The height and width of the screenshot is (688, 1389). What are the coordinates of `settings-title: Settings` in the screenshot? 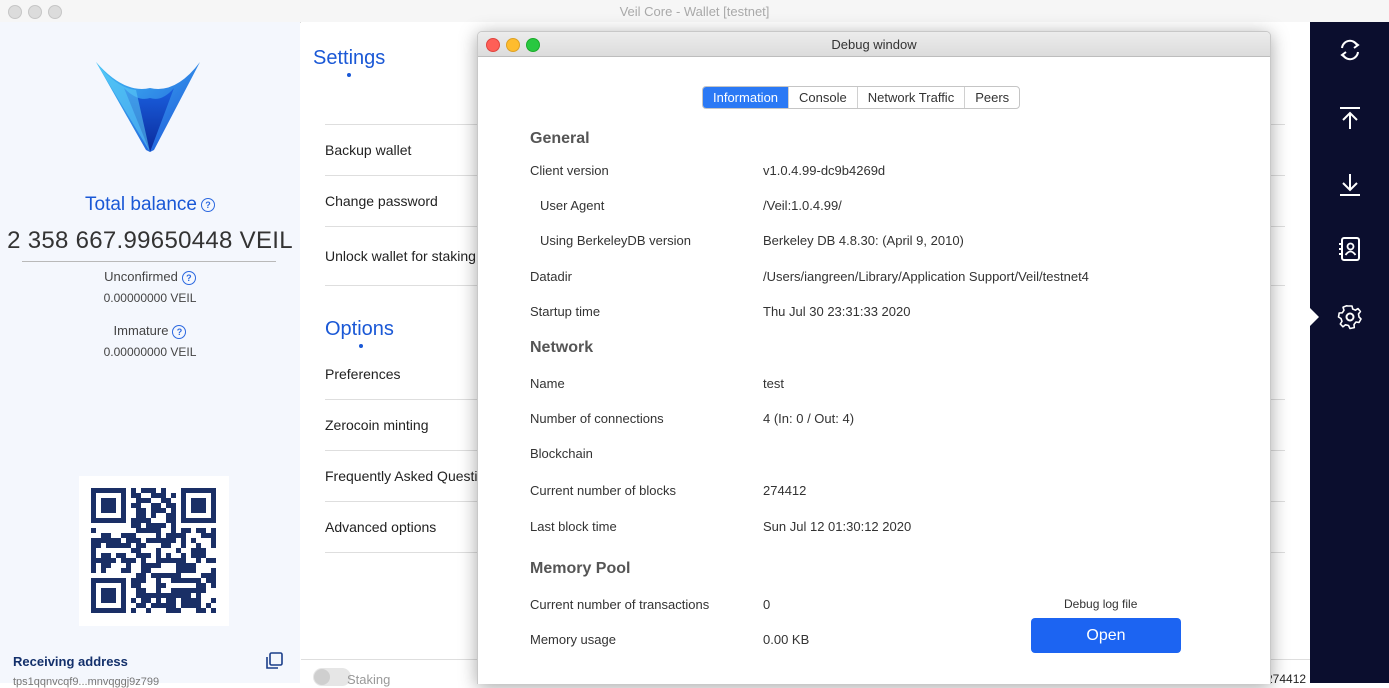 It's located at (349, 58).